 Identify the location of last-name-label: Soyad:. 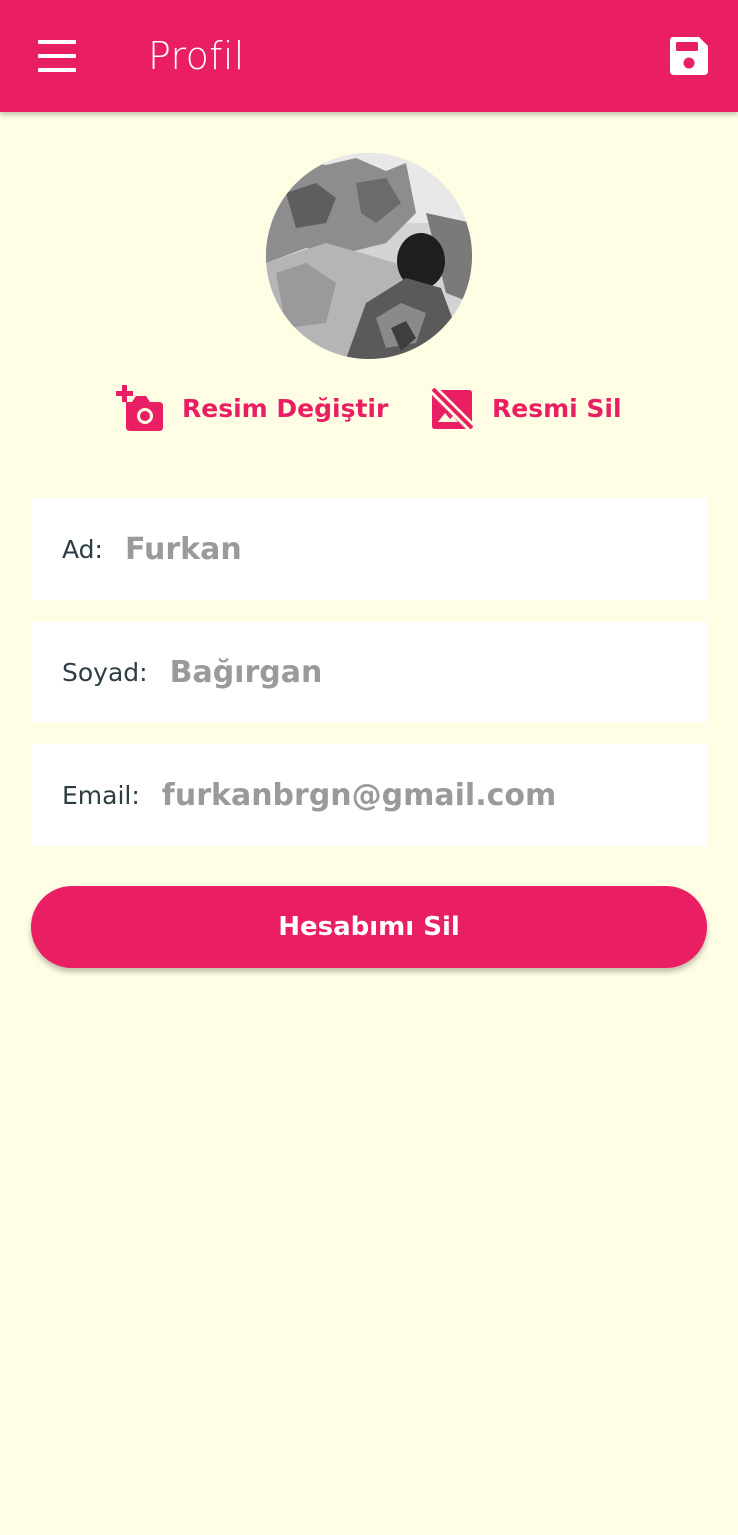
(105, 672).